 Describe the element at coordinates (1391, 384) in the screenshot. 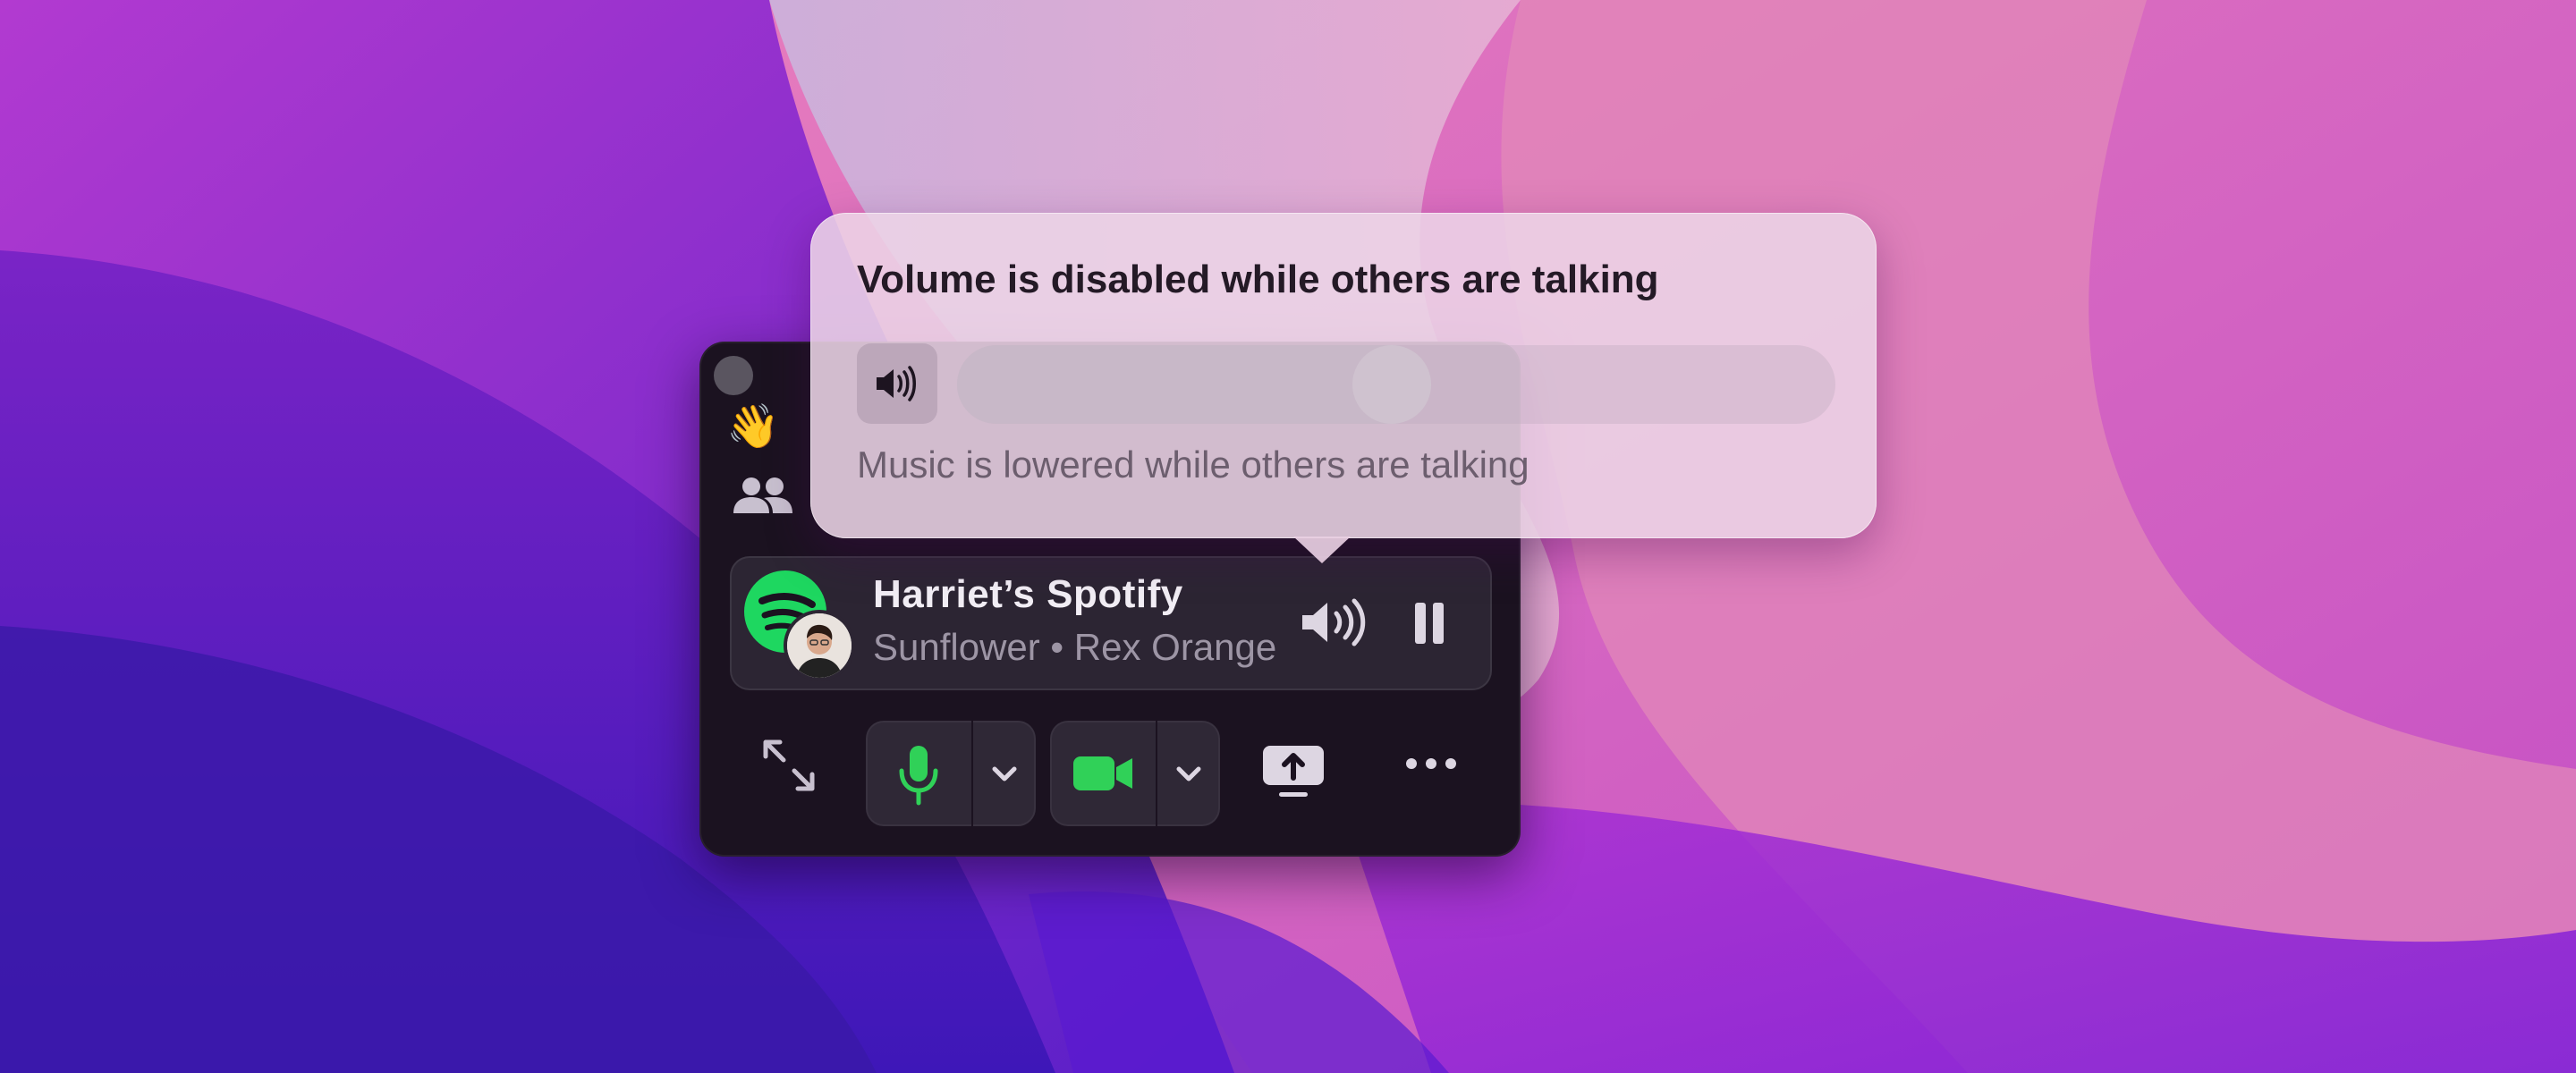

I see `volume-slider-knob` at that location.